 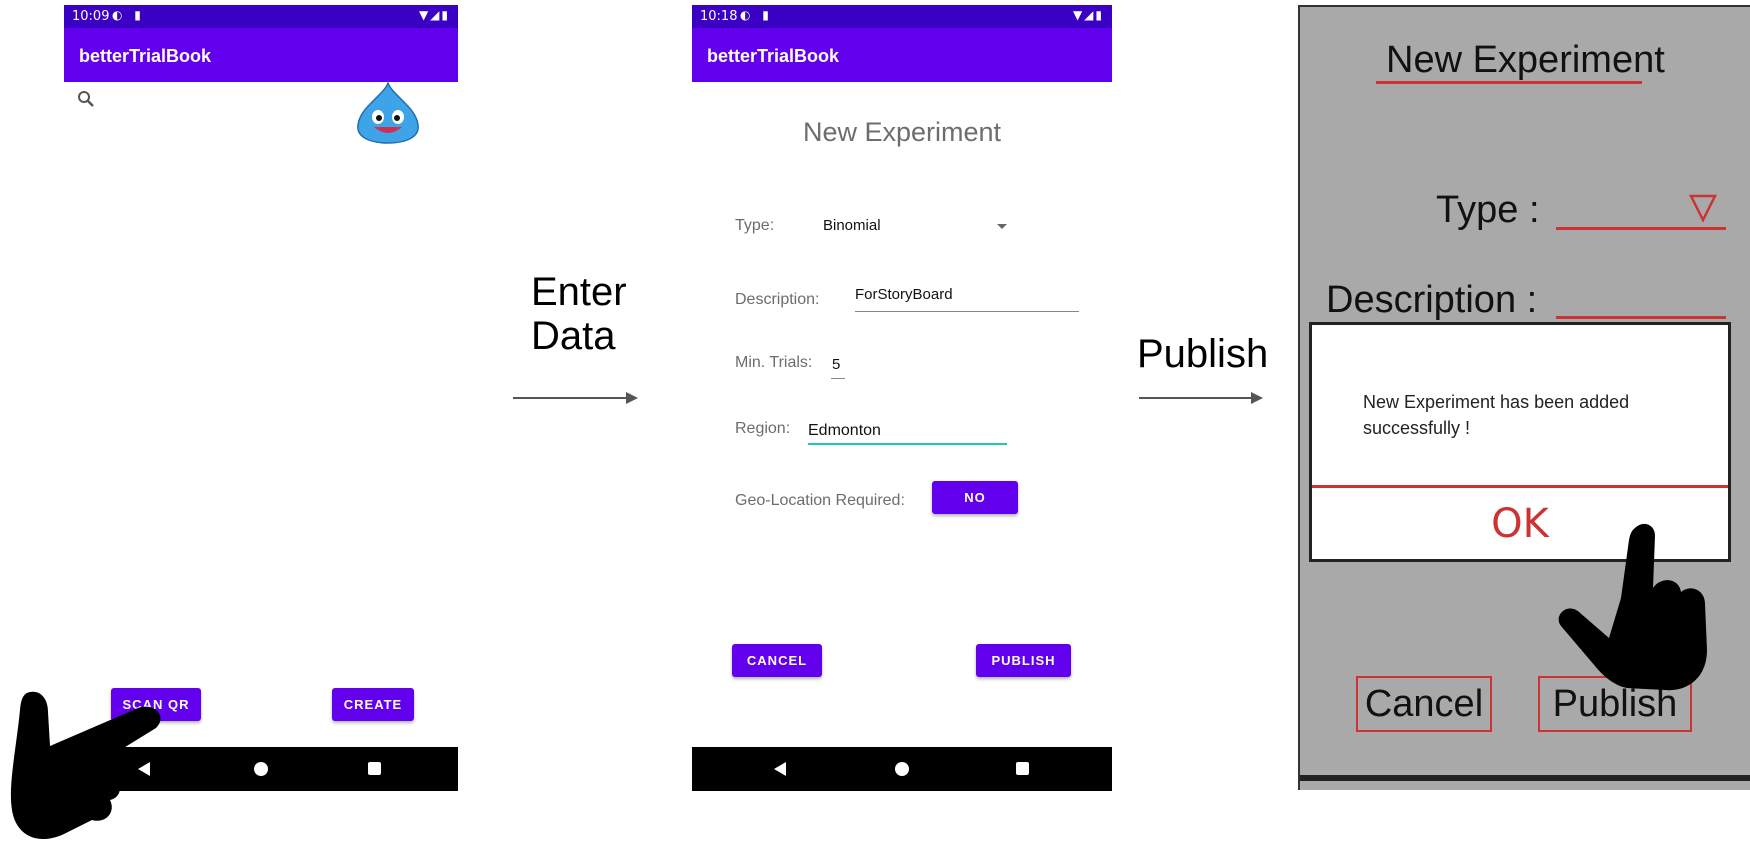 What do you see at coordinates (1488, 210) in the screenshot?
I see `sketch-type-label: Type :` at bounding box center [1488, 210].